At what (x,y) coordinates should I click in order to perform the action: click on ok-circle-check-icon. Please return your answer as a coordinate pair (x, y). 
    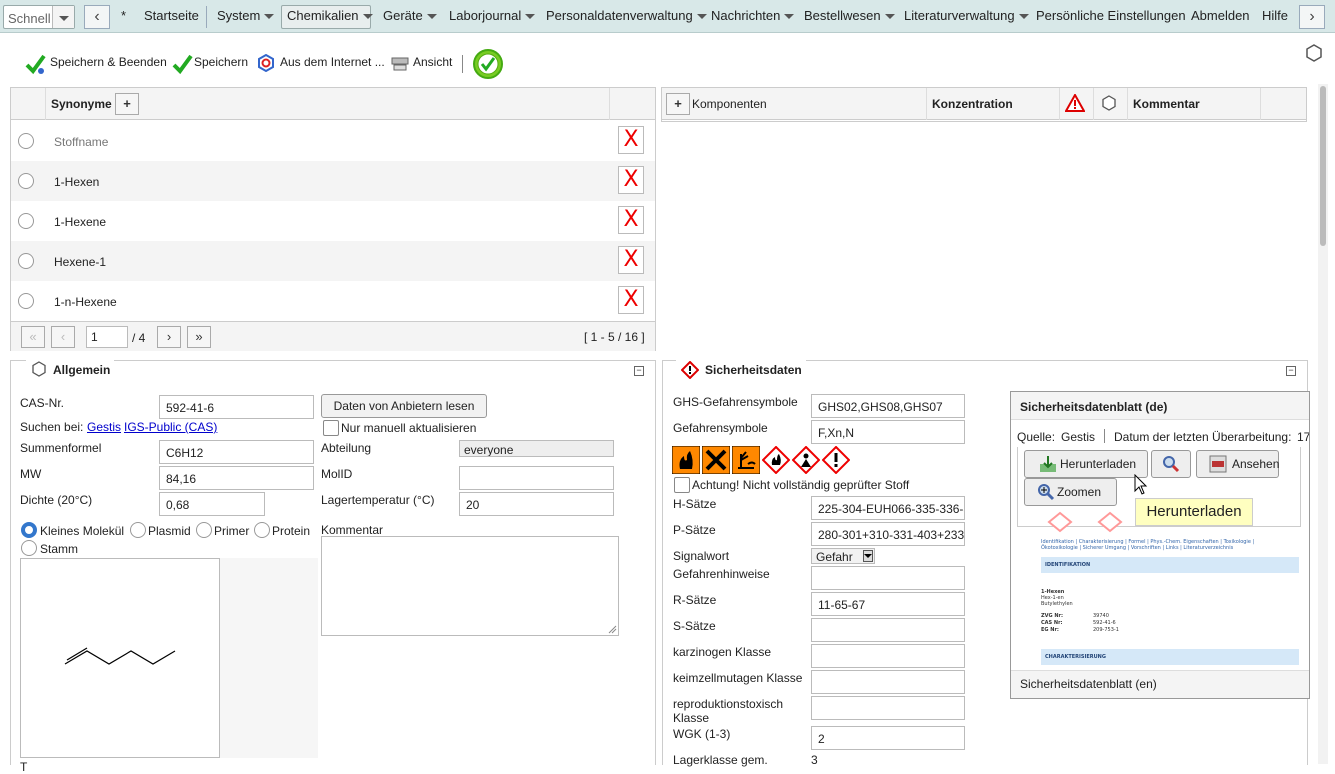
    Looking at the image, I should click on (488, 64).